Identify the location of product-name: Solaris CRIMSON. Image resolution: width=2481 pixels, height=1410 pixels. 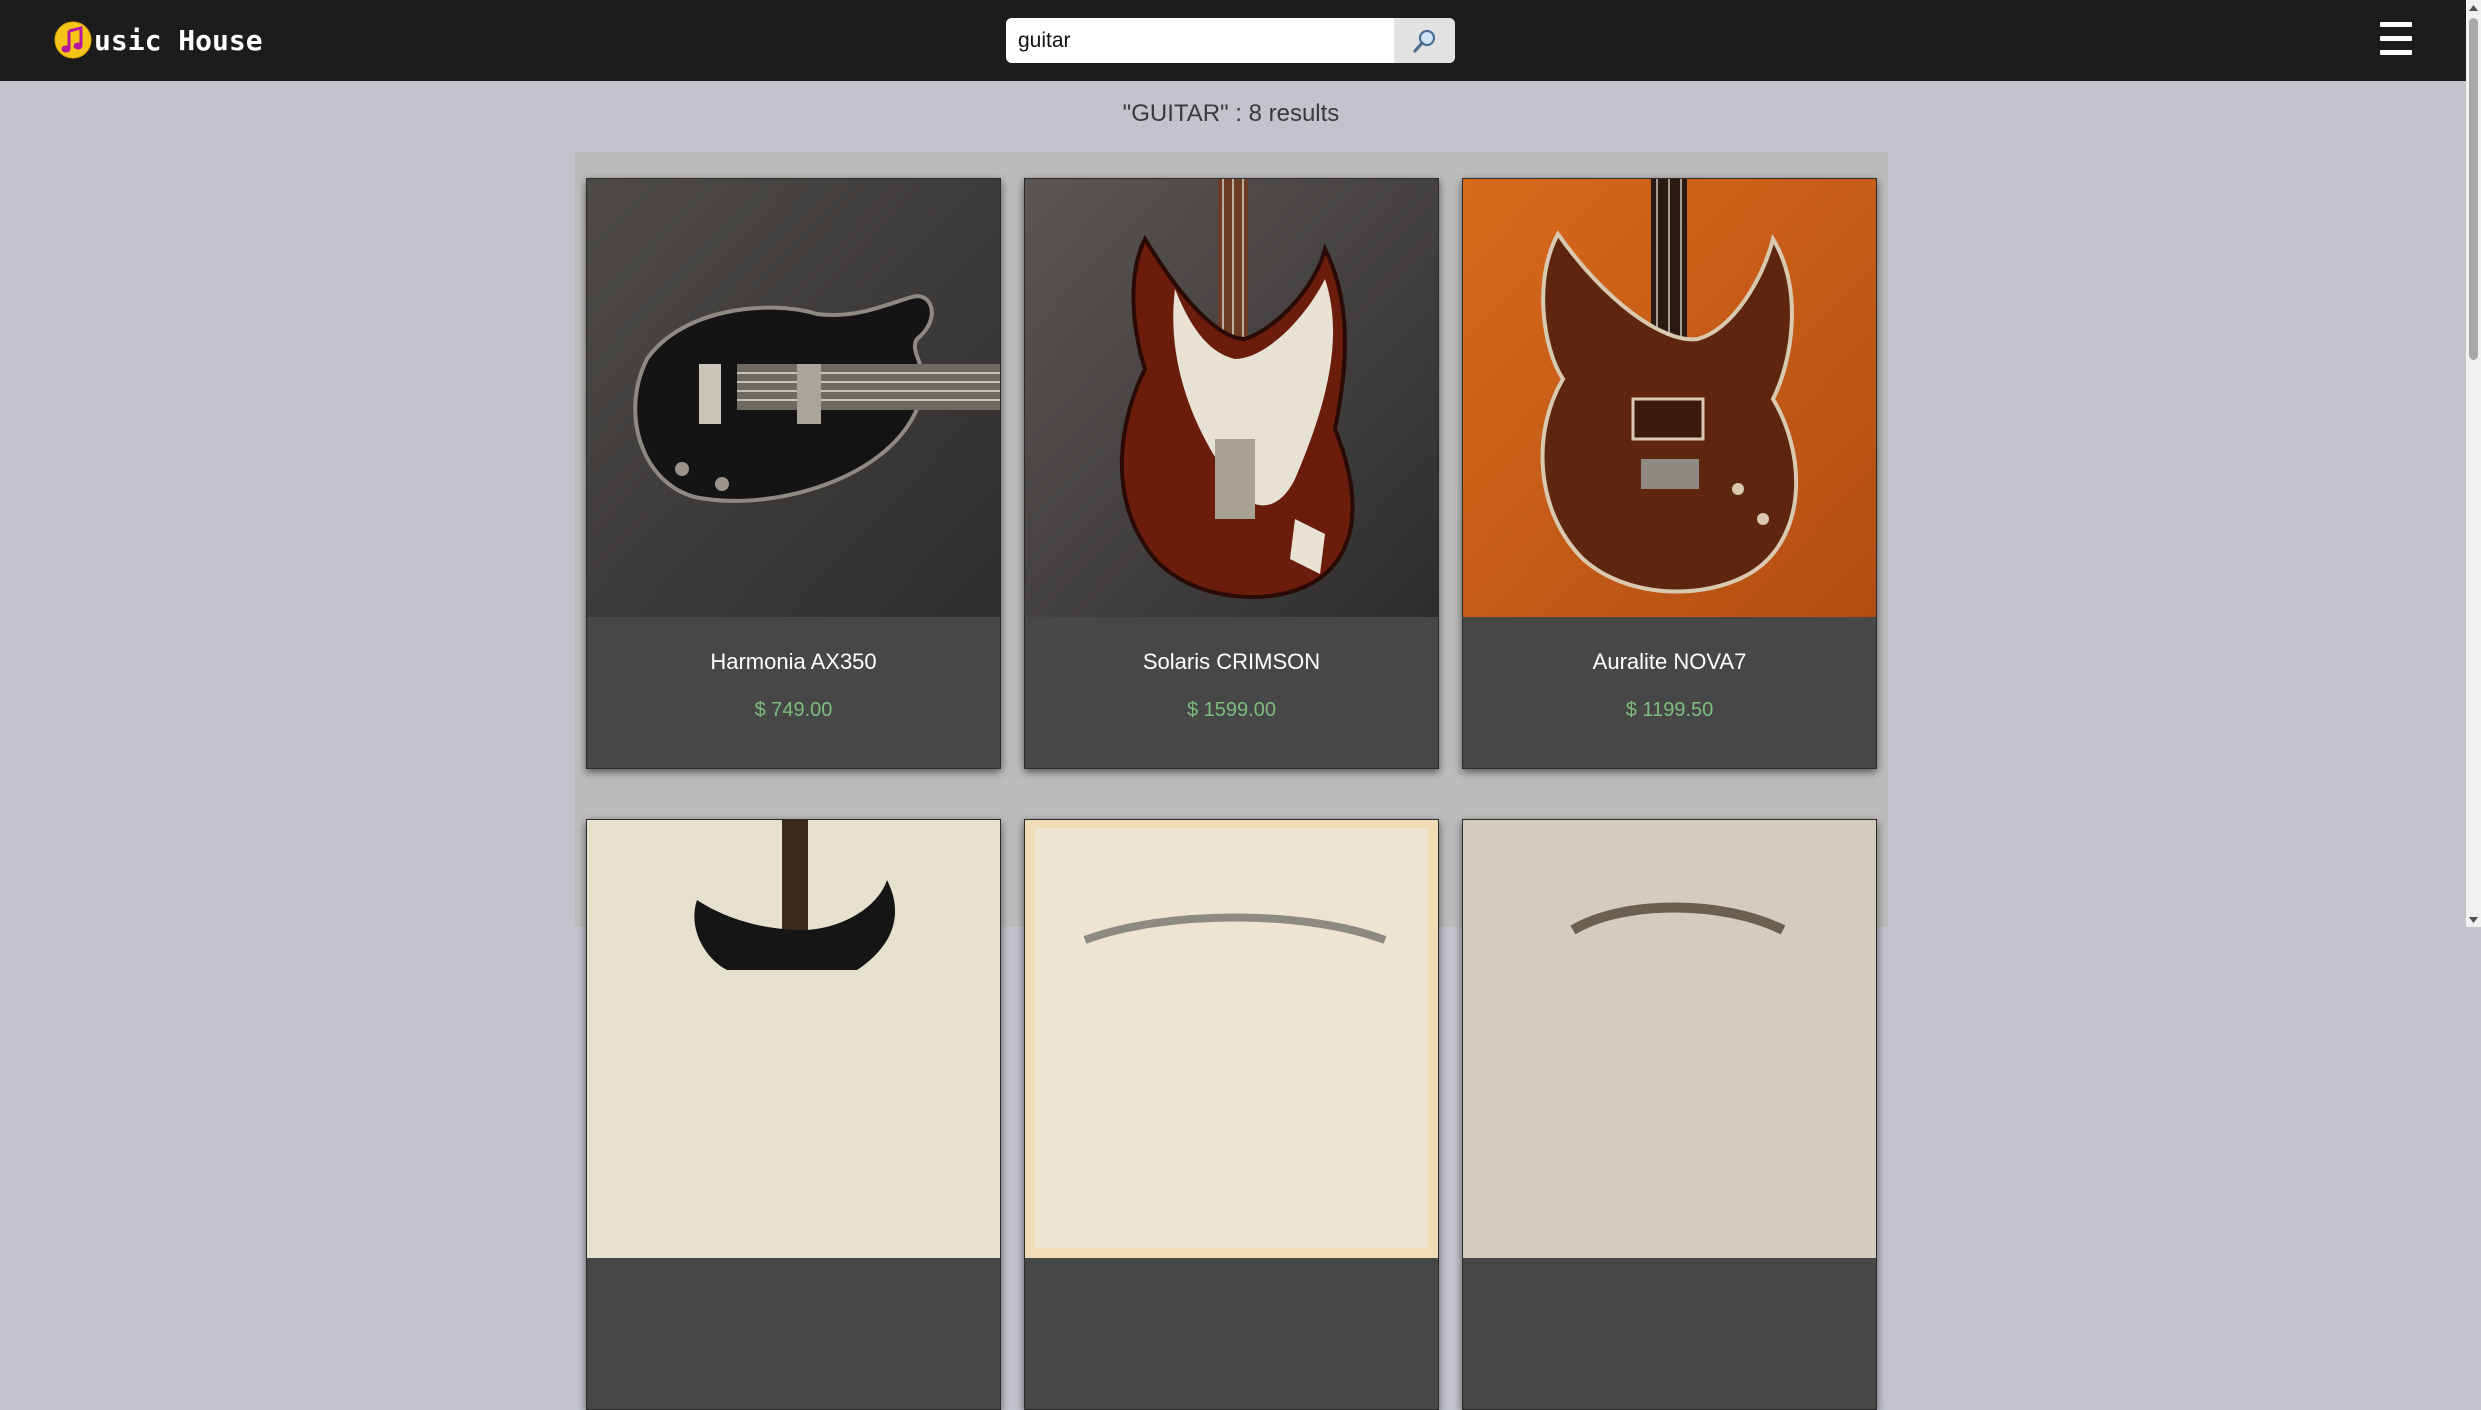
(1231, 662).